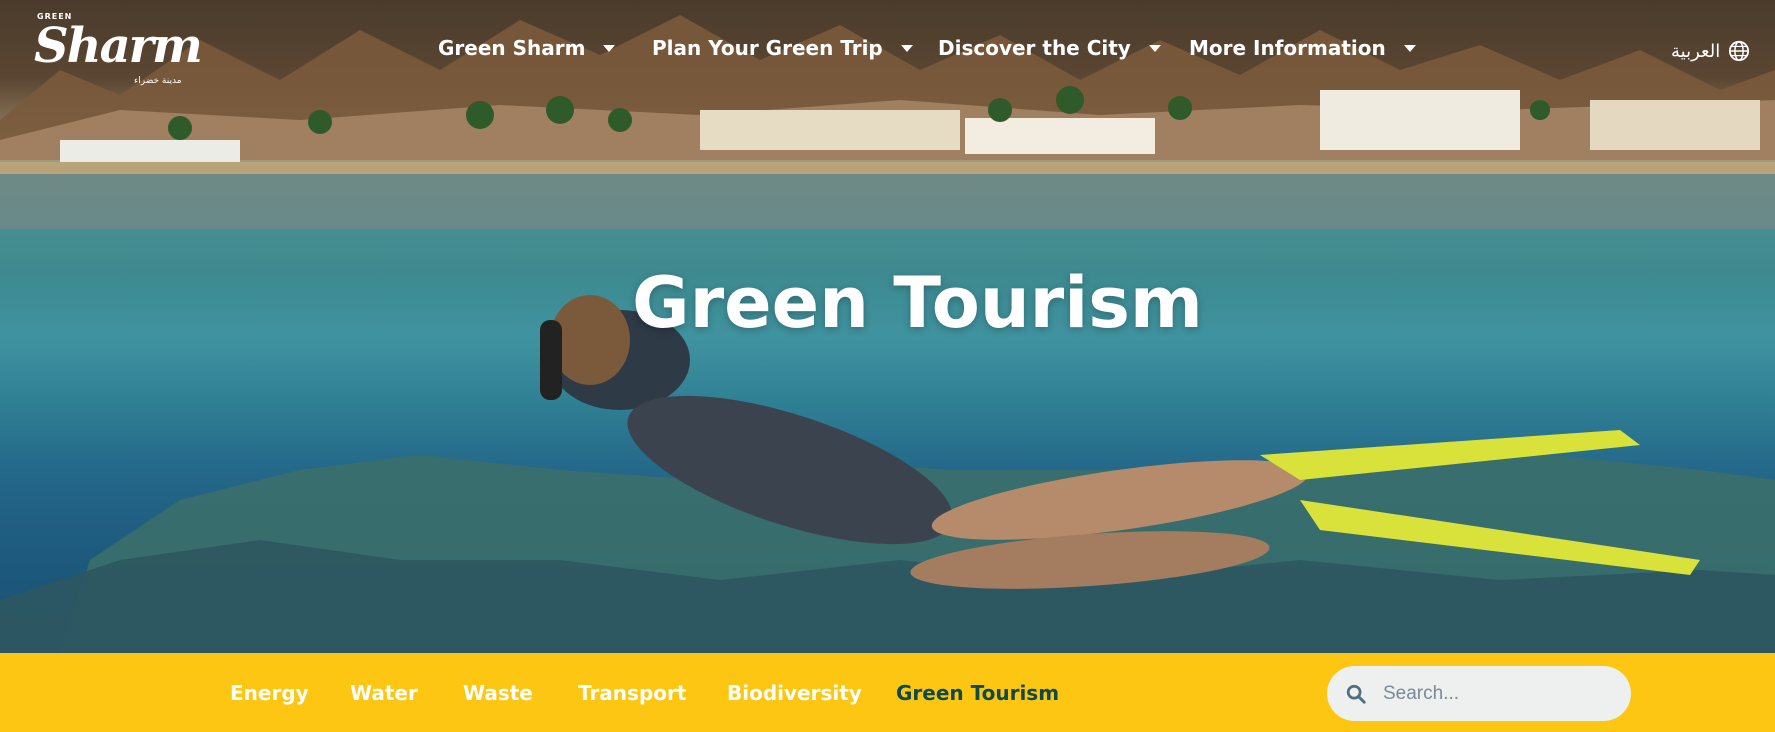 The image size is (1775, 732). Describe the element at coordinates (1356, 694) in the screenshot. I see `search-icon` at that location.